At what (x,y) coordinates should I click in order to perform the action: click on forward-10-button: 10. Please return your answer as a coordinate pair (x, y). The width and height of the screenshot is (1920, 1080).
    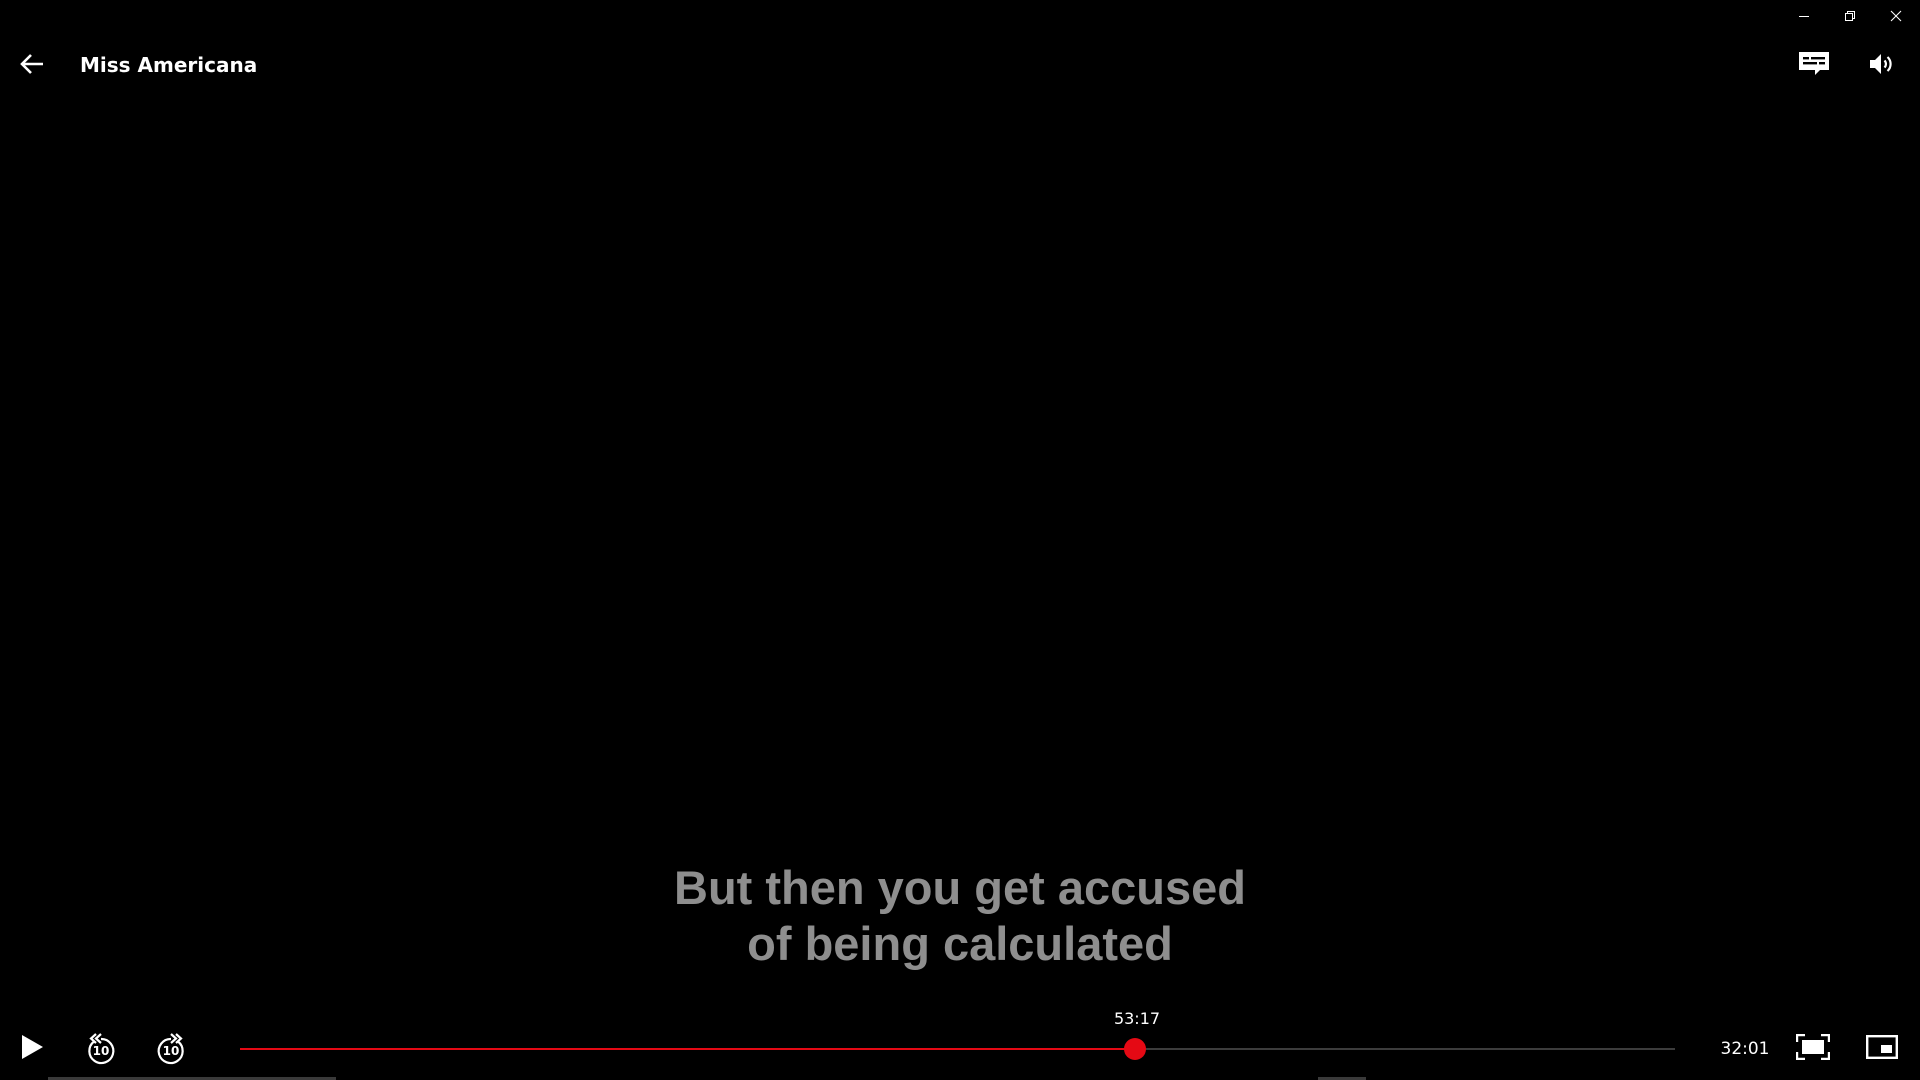
    Looking at the image, I should click on (171, 1049).